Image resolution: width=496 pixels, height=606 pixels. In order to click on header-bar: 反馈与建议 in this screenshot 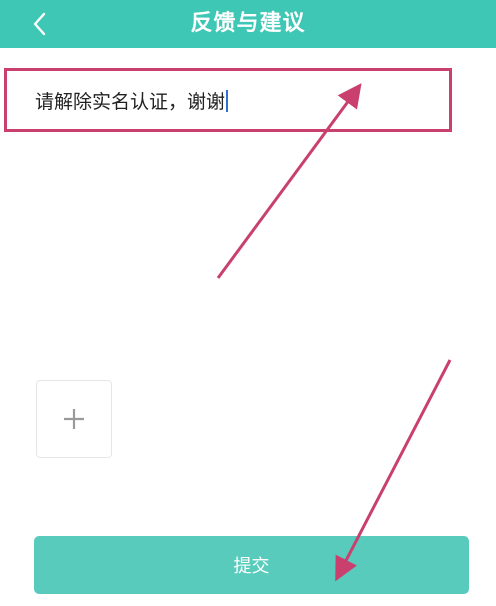, I will do `click(248, 24)`.